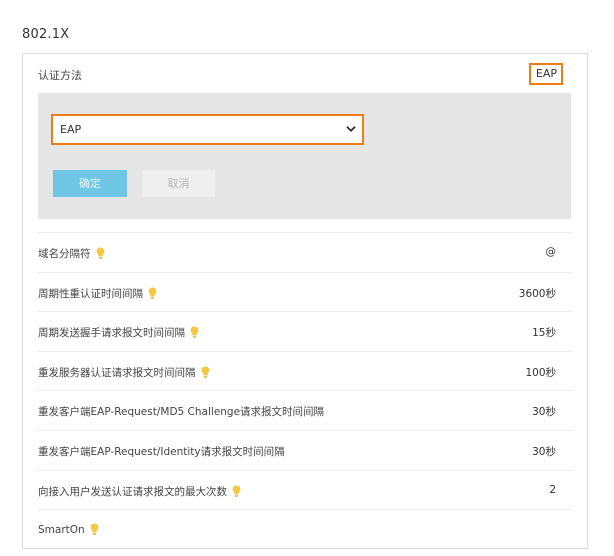 Image resolution: width=614 pixels, height=556 pixels. Describe the element at coordinates (305, 529) in the screenshot. I see `setting-row: SmartOn` at that location.